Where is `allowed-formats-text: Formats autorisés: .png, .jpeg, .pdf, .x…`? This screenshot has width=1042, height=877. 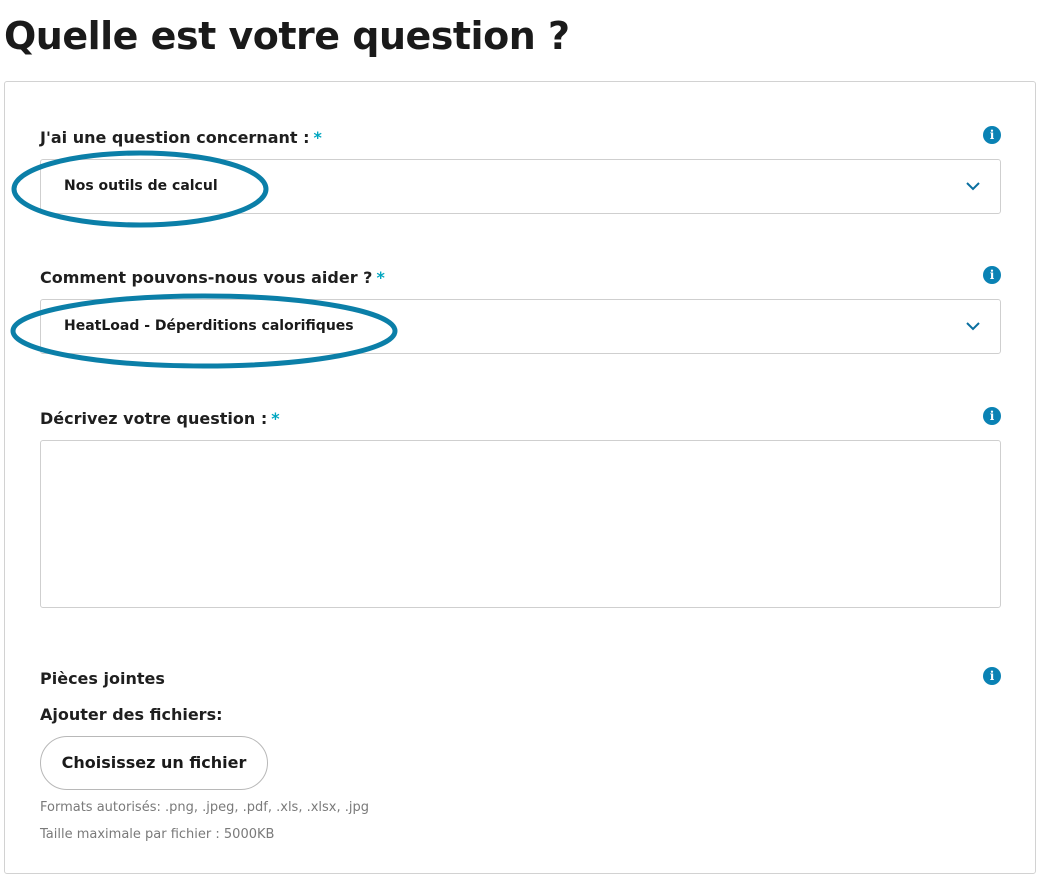
allowed-formats-text: Formats autorisés: .png, .jpeg, .pdf, .x… is located at coordinates (205, 807).